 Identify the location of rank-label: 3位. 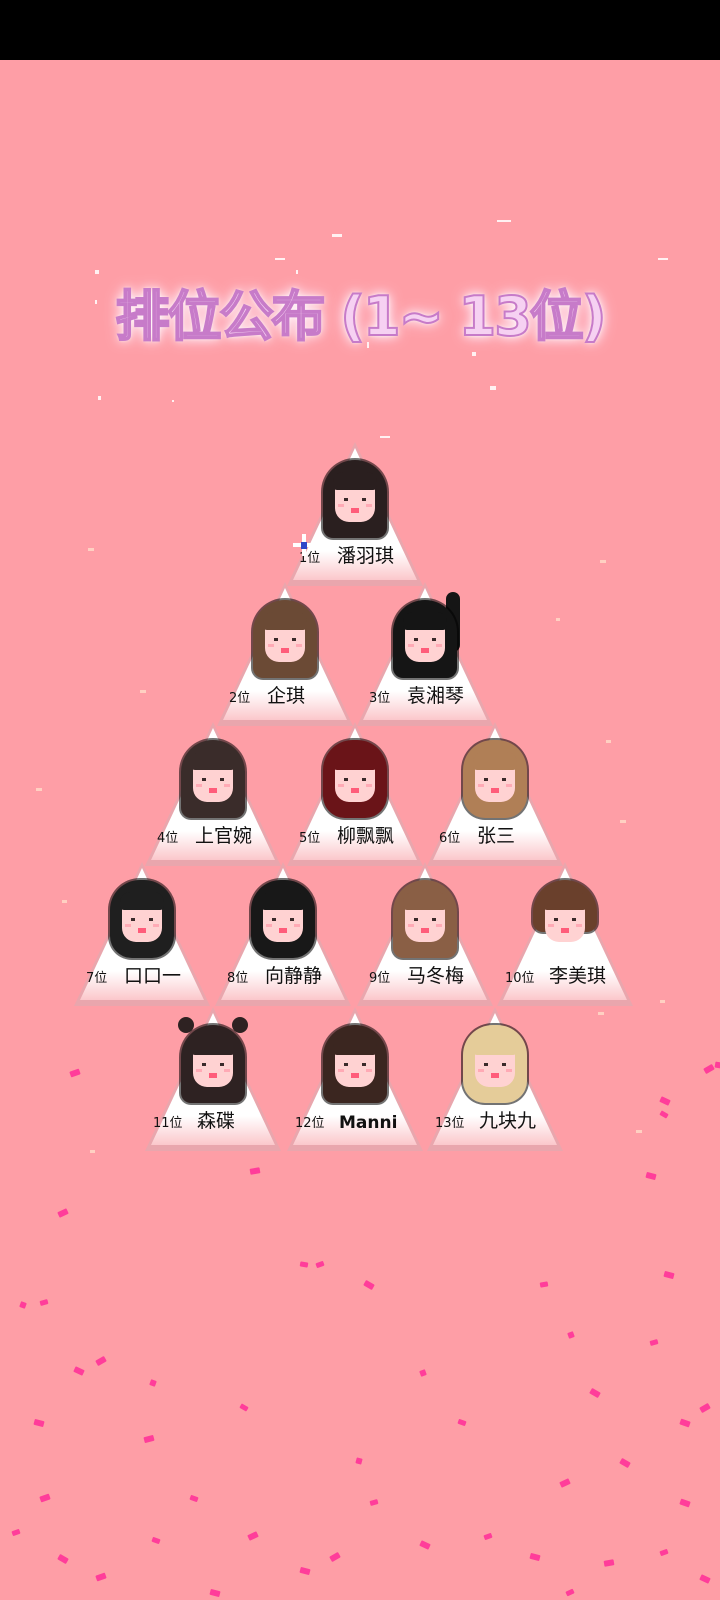
(380, 698).